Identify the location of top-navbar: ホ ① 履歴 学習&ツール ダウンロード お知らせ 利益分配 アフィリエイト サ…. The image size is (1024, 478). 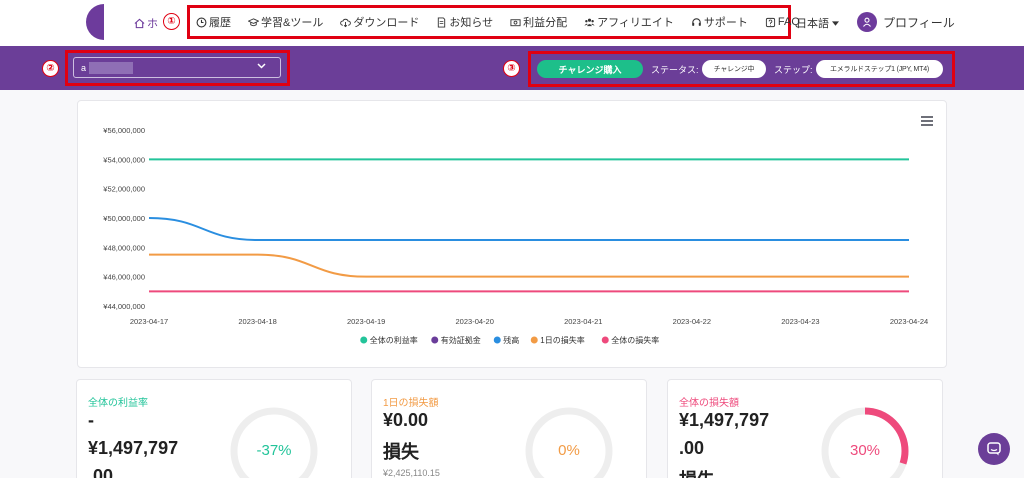
(512, 23).